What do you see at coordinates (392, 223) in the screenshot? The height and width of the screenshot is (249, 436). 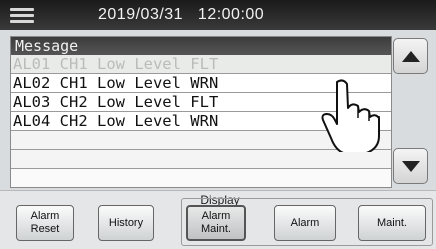 I see `maint-button: Maint.` at bounding box center [392, 223].